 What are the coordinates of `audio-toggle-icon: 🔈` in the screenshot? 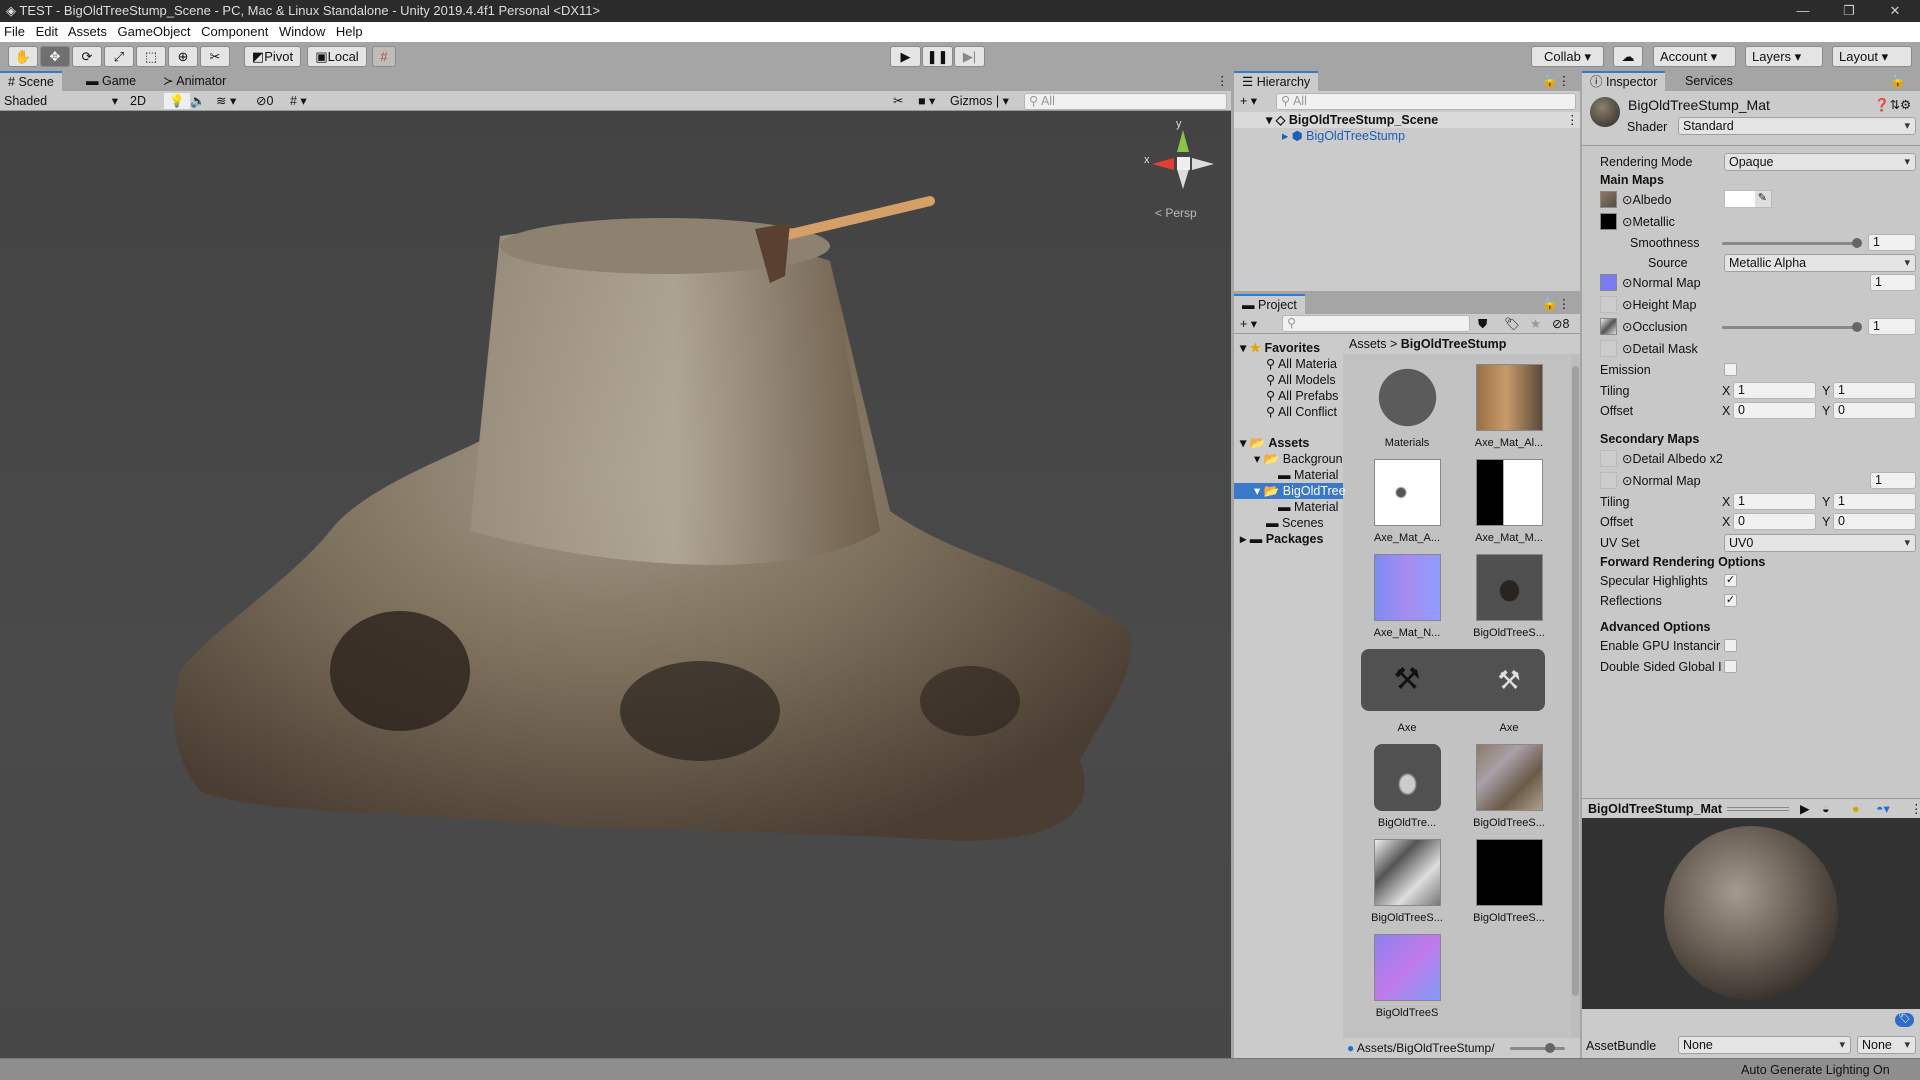 It's located at (198, 101).